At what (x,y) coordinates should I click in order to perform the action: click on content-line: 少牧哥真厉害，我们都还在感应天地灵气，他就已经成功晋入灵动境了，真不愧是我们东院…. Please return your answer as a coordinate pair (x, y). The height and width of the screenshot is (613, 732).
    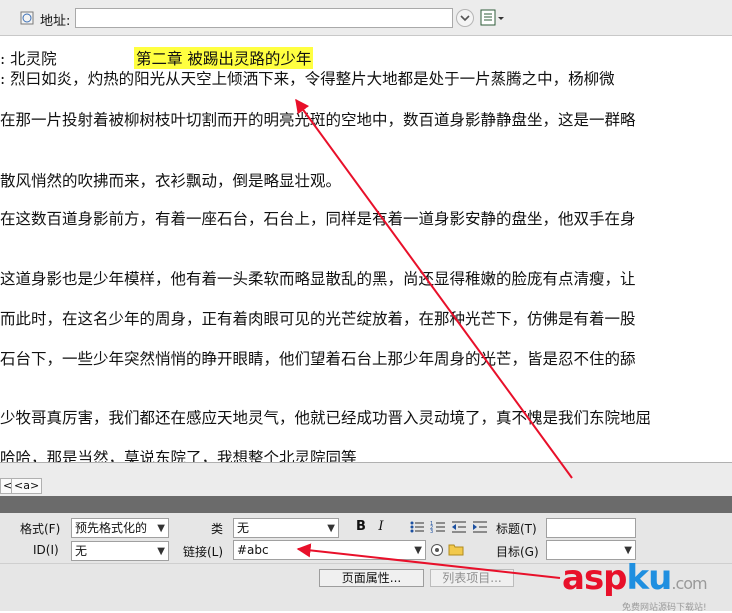
    Looking at the image, I should click on (326, 418).